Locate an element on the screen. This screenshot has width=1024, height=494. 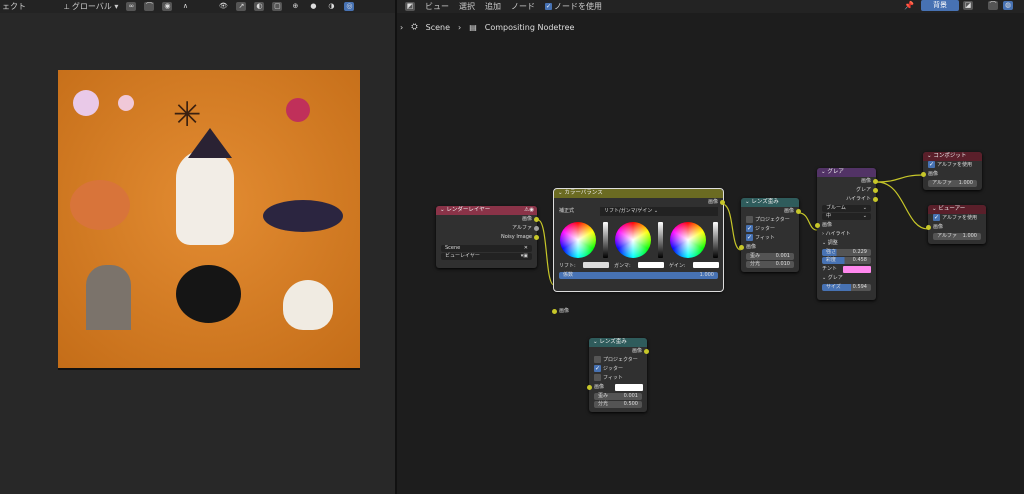
node-header: ⌄ ビューアー is located at coordinates (957, 209).